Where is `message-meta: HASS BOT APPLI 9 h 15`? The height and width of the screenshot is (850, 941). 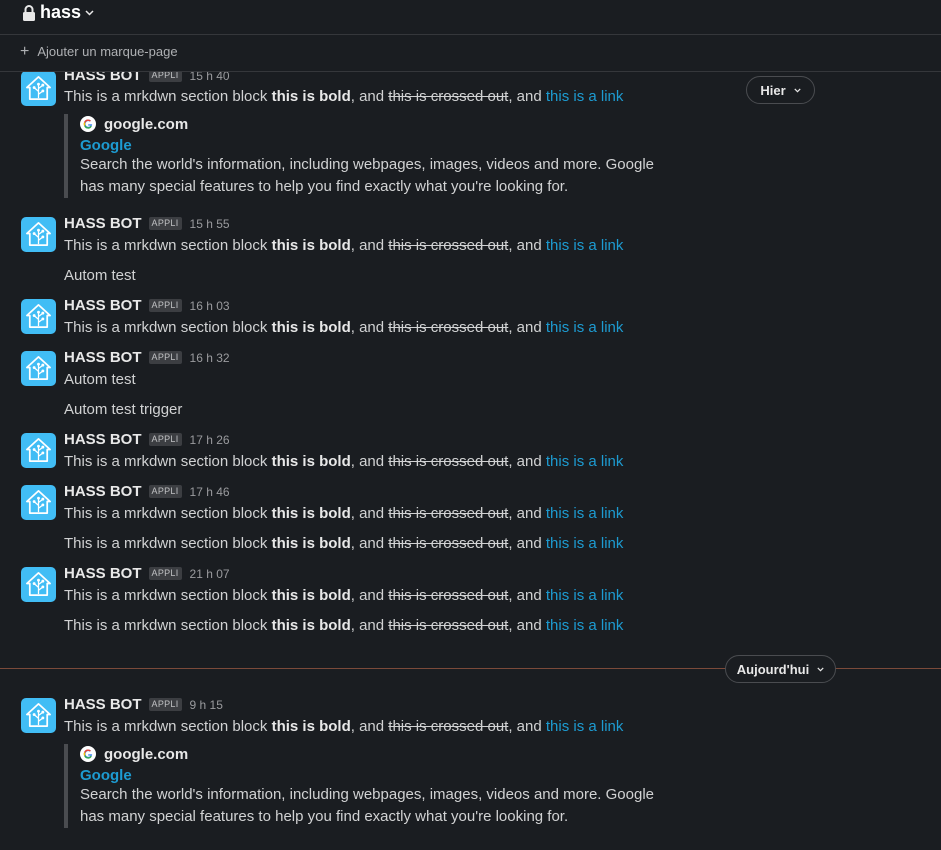
message-meta: HASS BOT APPLI 9 h 15 is located at coordinates (143, 704).